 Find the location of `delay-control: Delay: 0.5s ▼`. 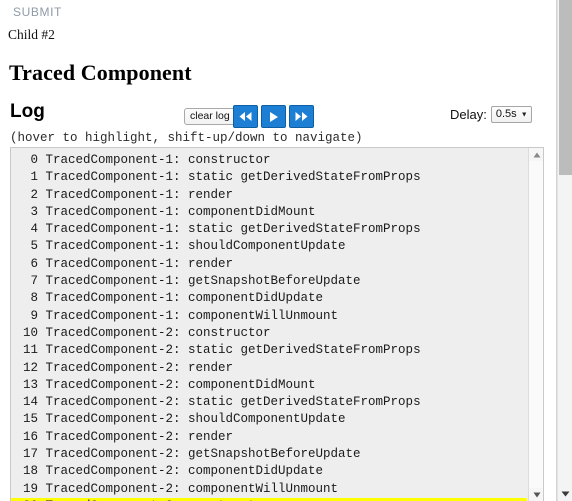

delay-control: Delay: 0.5s ▼ is located at coordinates (491, 114).